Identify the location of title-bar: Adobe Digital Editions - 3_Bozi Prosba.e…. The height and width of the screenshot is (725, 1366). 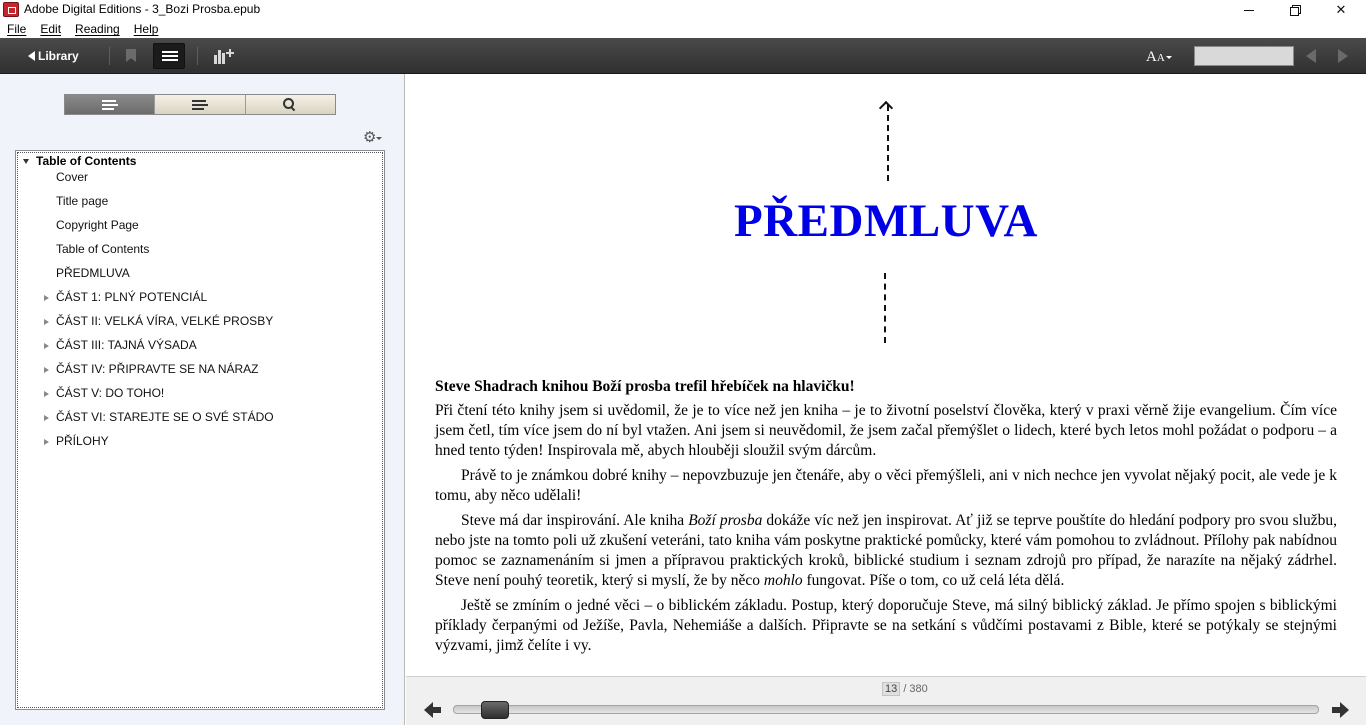
(683, 10).